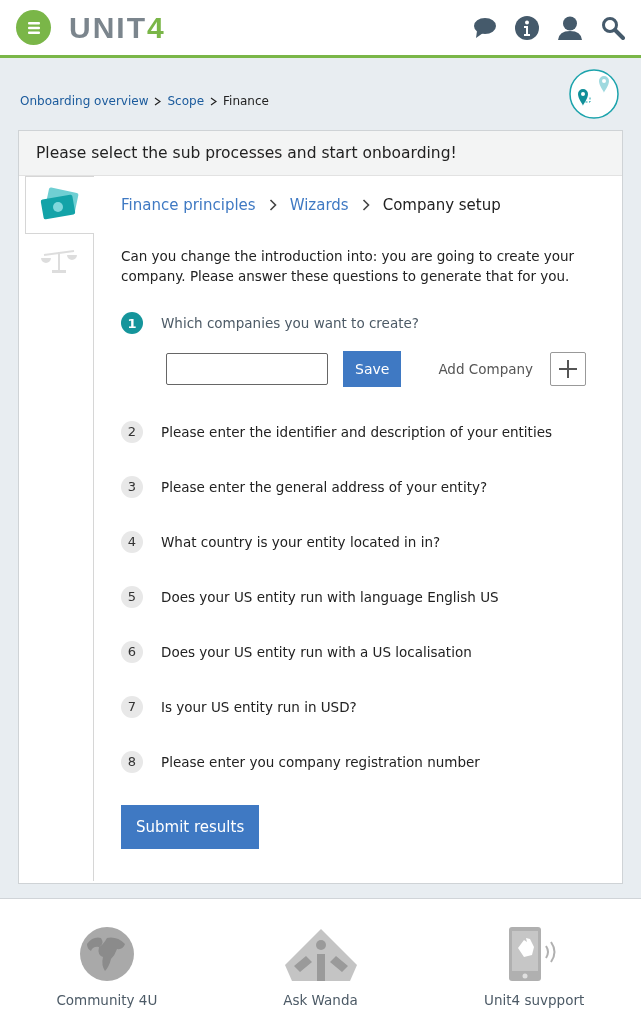 The height and width of the screenshot is (1024, 641). What do you see at coordinates (324, 486) in the screenshot?
I see `step-question: Please enter the general address of your entity?` at bounding box center [324, 486].